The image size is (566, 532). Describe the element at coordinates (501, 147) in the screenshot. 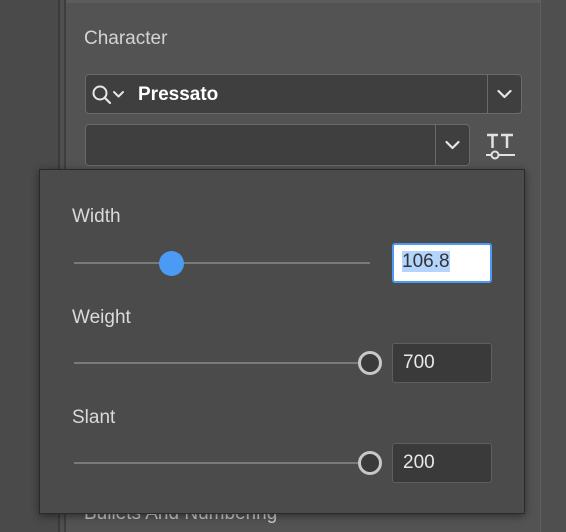

I see `variable-font-icon` at that location.